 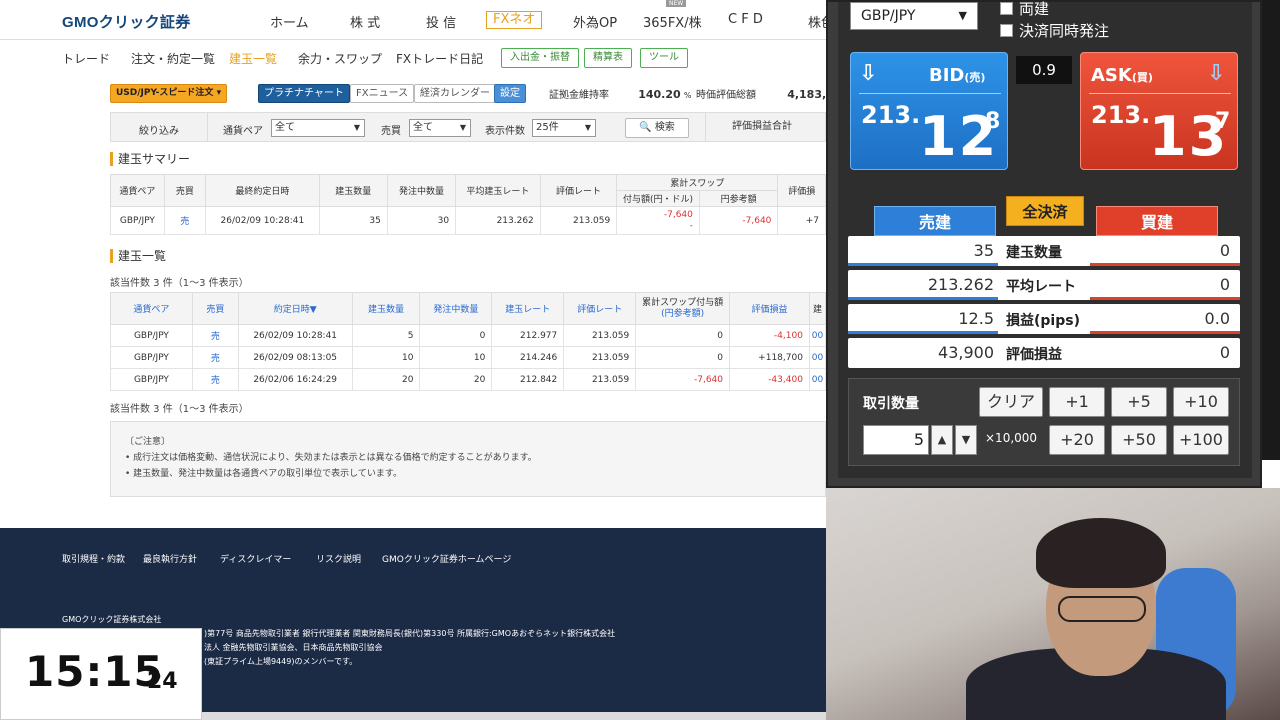 What do you see at coordinates (935, 221) in the screenshot?
I see `sell-positions-tab: 売建` at bounding box center [935, 221].